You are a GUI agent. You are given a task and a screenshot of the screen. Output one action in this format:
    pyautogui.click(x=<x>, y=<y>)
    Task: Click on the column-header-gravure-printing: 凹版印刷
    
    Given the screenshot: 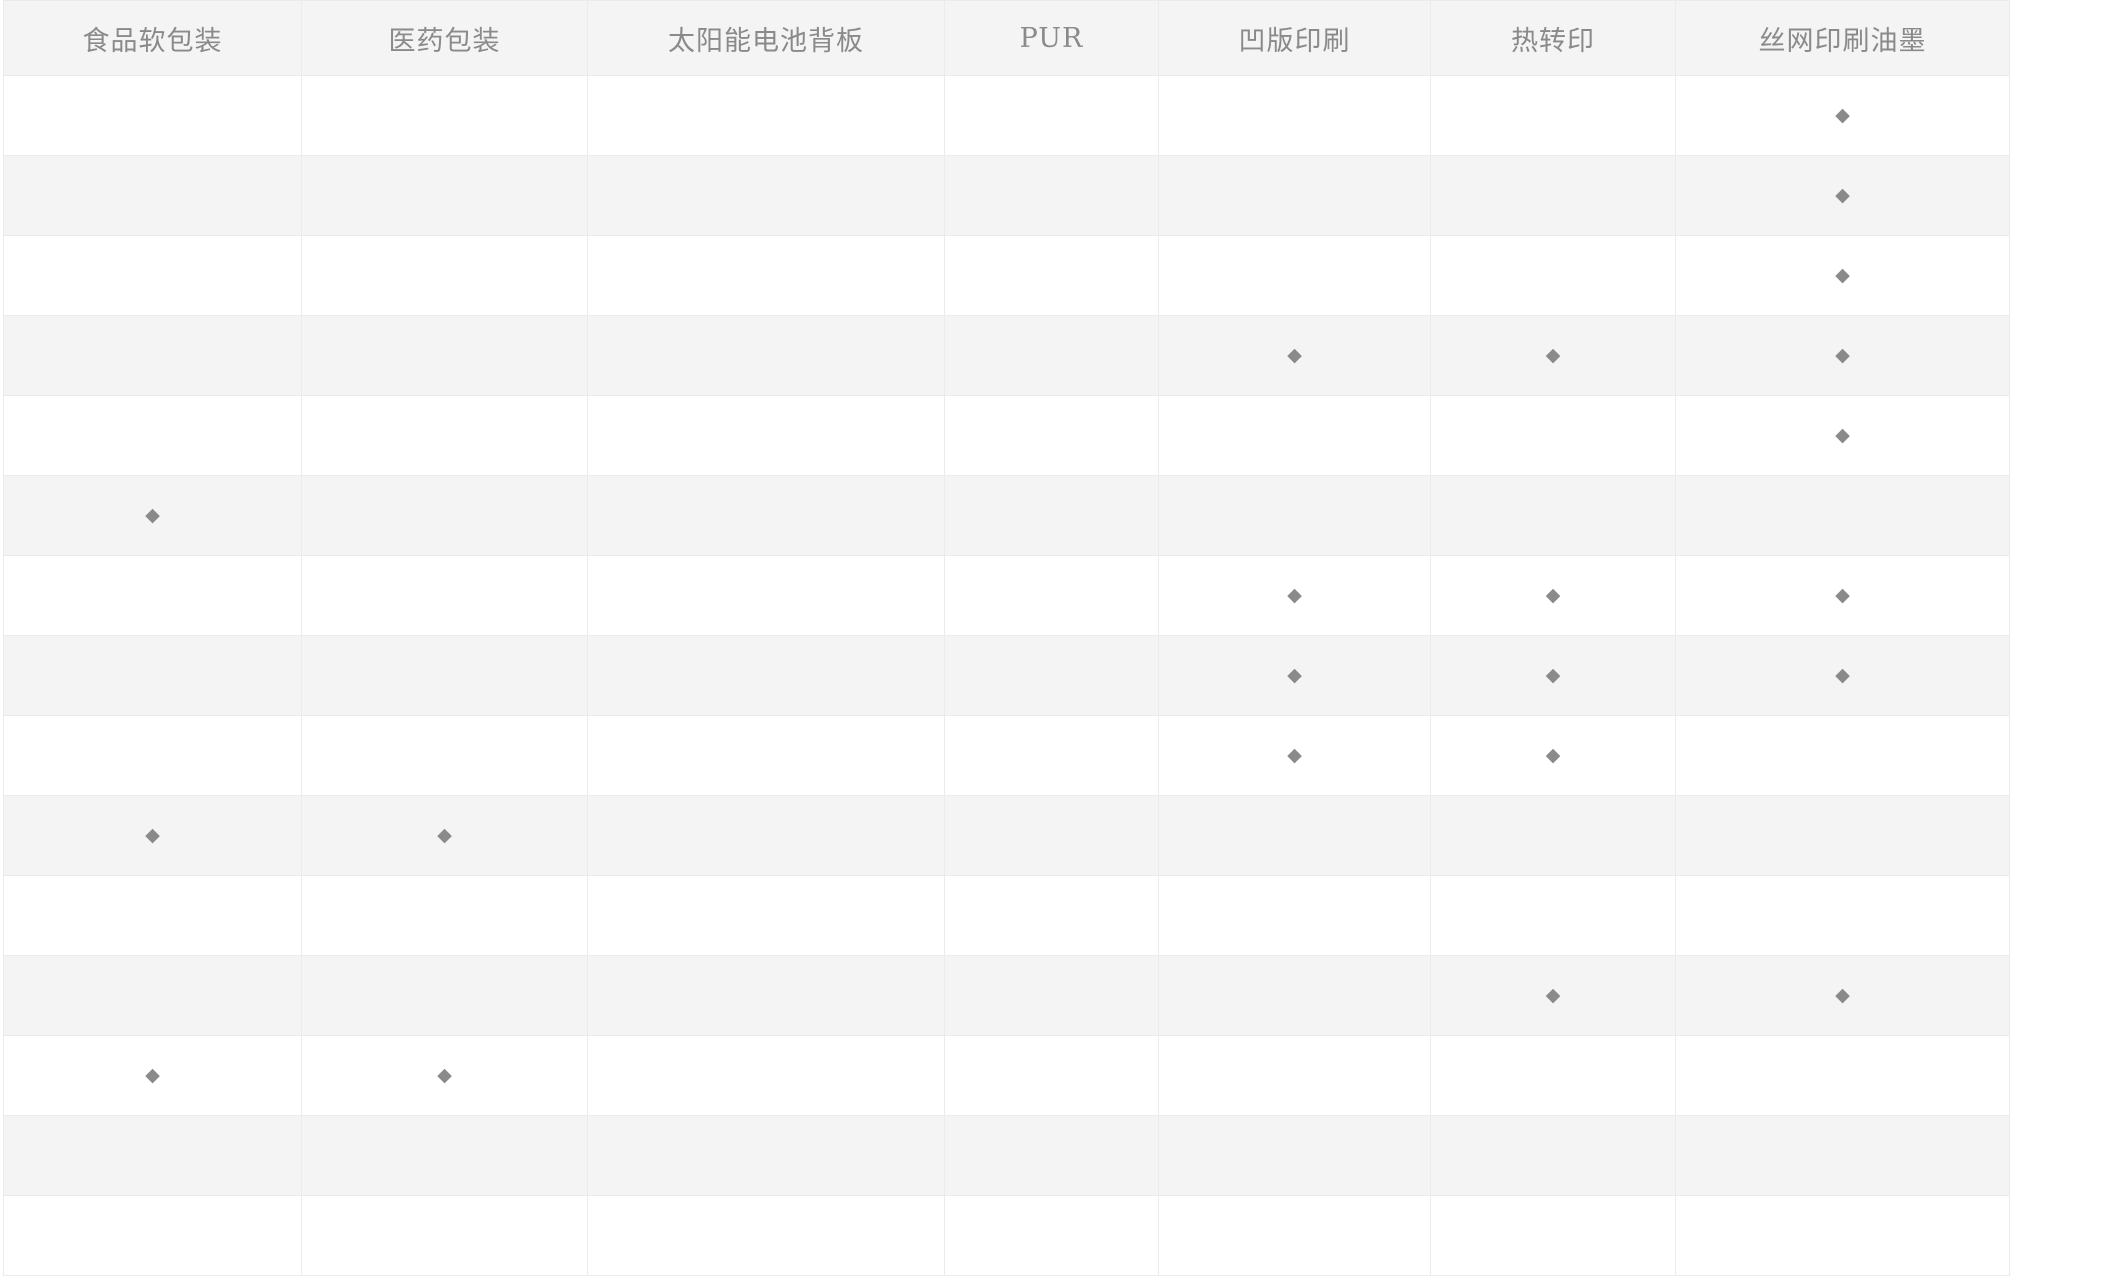 What is the action you would take?
    pyautogui.click(x=1294, y=38)
    